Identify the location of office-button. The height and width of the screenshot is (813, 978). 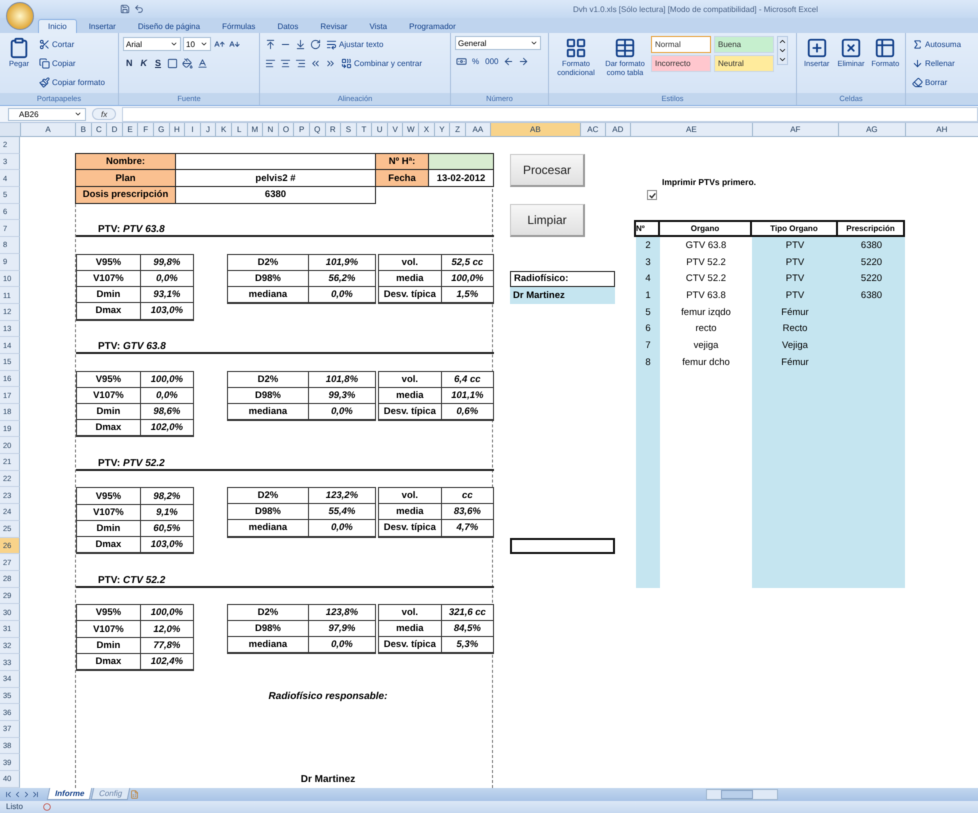
(20, 16).